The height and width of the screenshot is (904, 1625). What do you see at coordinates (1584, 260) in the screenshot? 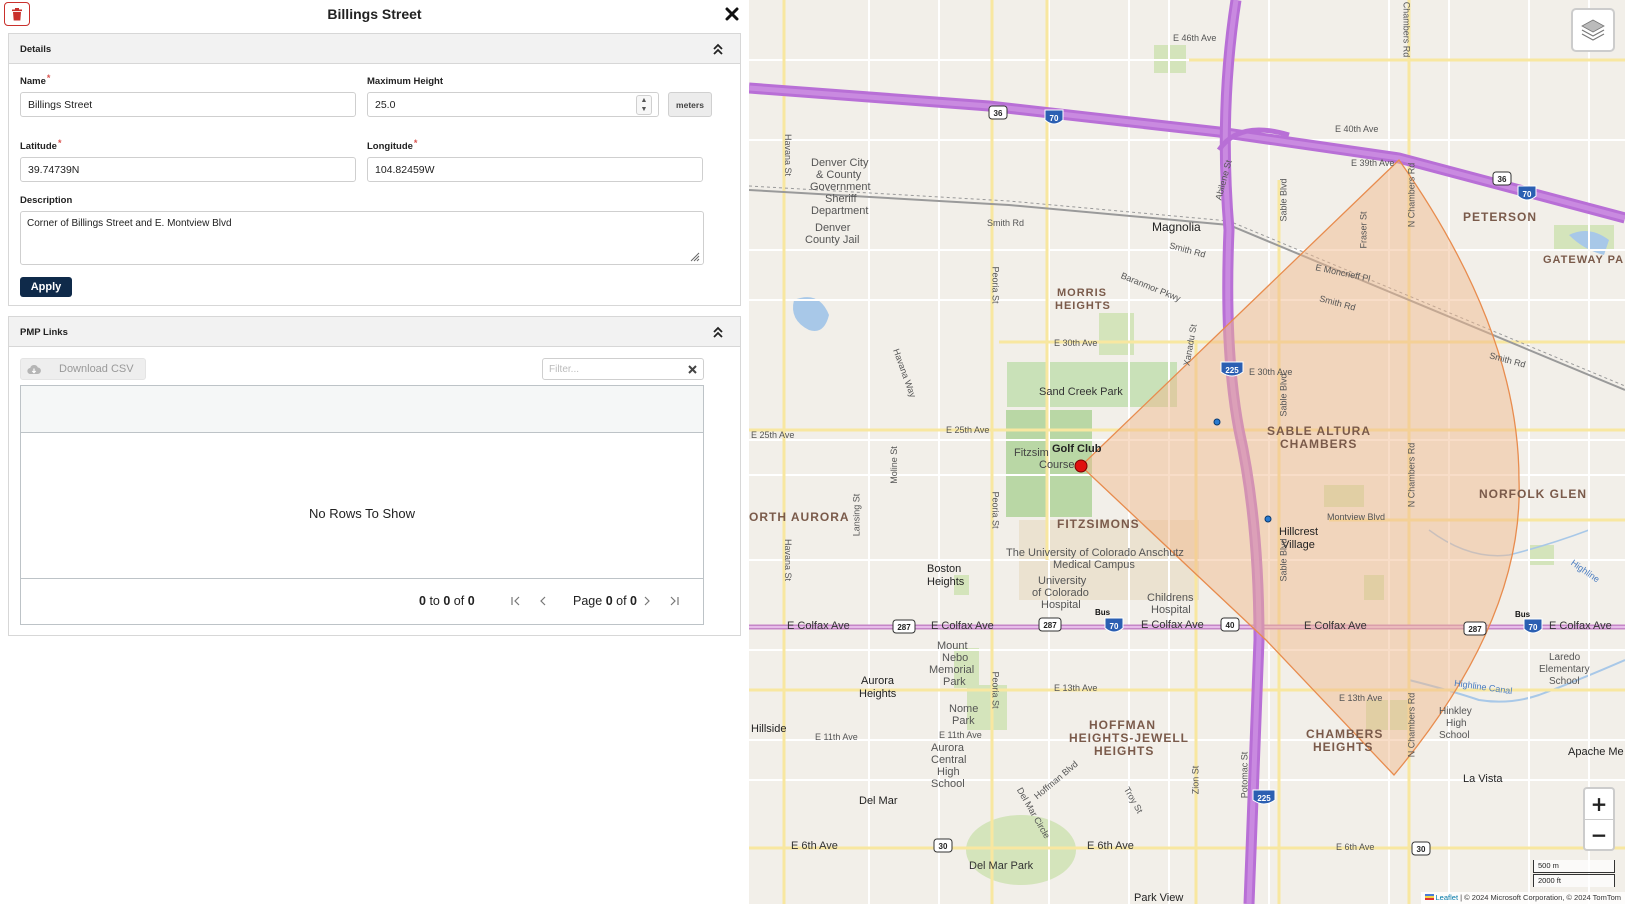
I see `map-label: GATEWAY PA` at bounding box center [1584, 260].